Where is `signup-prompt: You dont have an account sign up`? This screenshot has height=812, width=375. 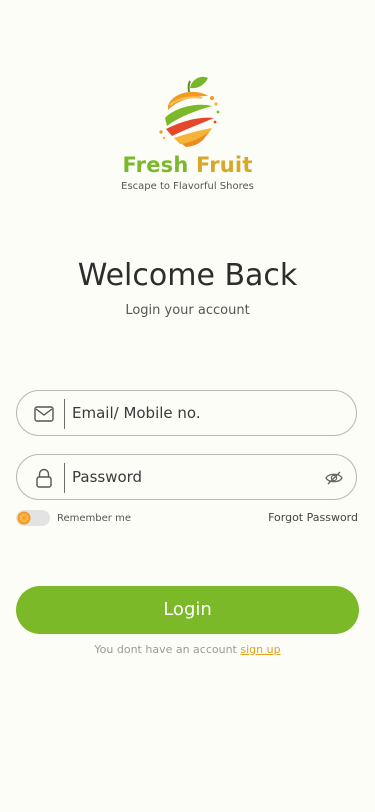 signup-prompt: You dont have an account sign up is located at coordinates (187, 649).